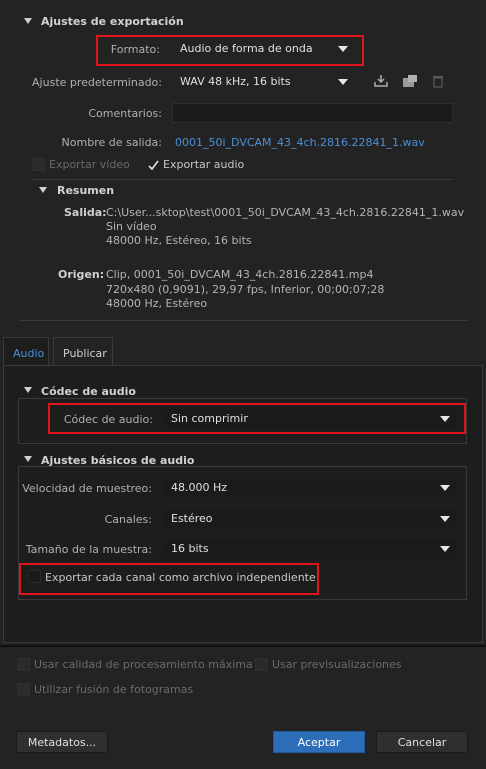 Image resolution: width=486 pixels, height=769 pixels. Describe the element at coordinates (257, 418) in the screenshot. I see `audio-codec-highlight-box` at that location.